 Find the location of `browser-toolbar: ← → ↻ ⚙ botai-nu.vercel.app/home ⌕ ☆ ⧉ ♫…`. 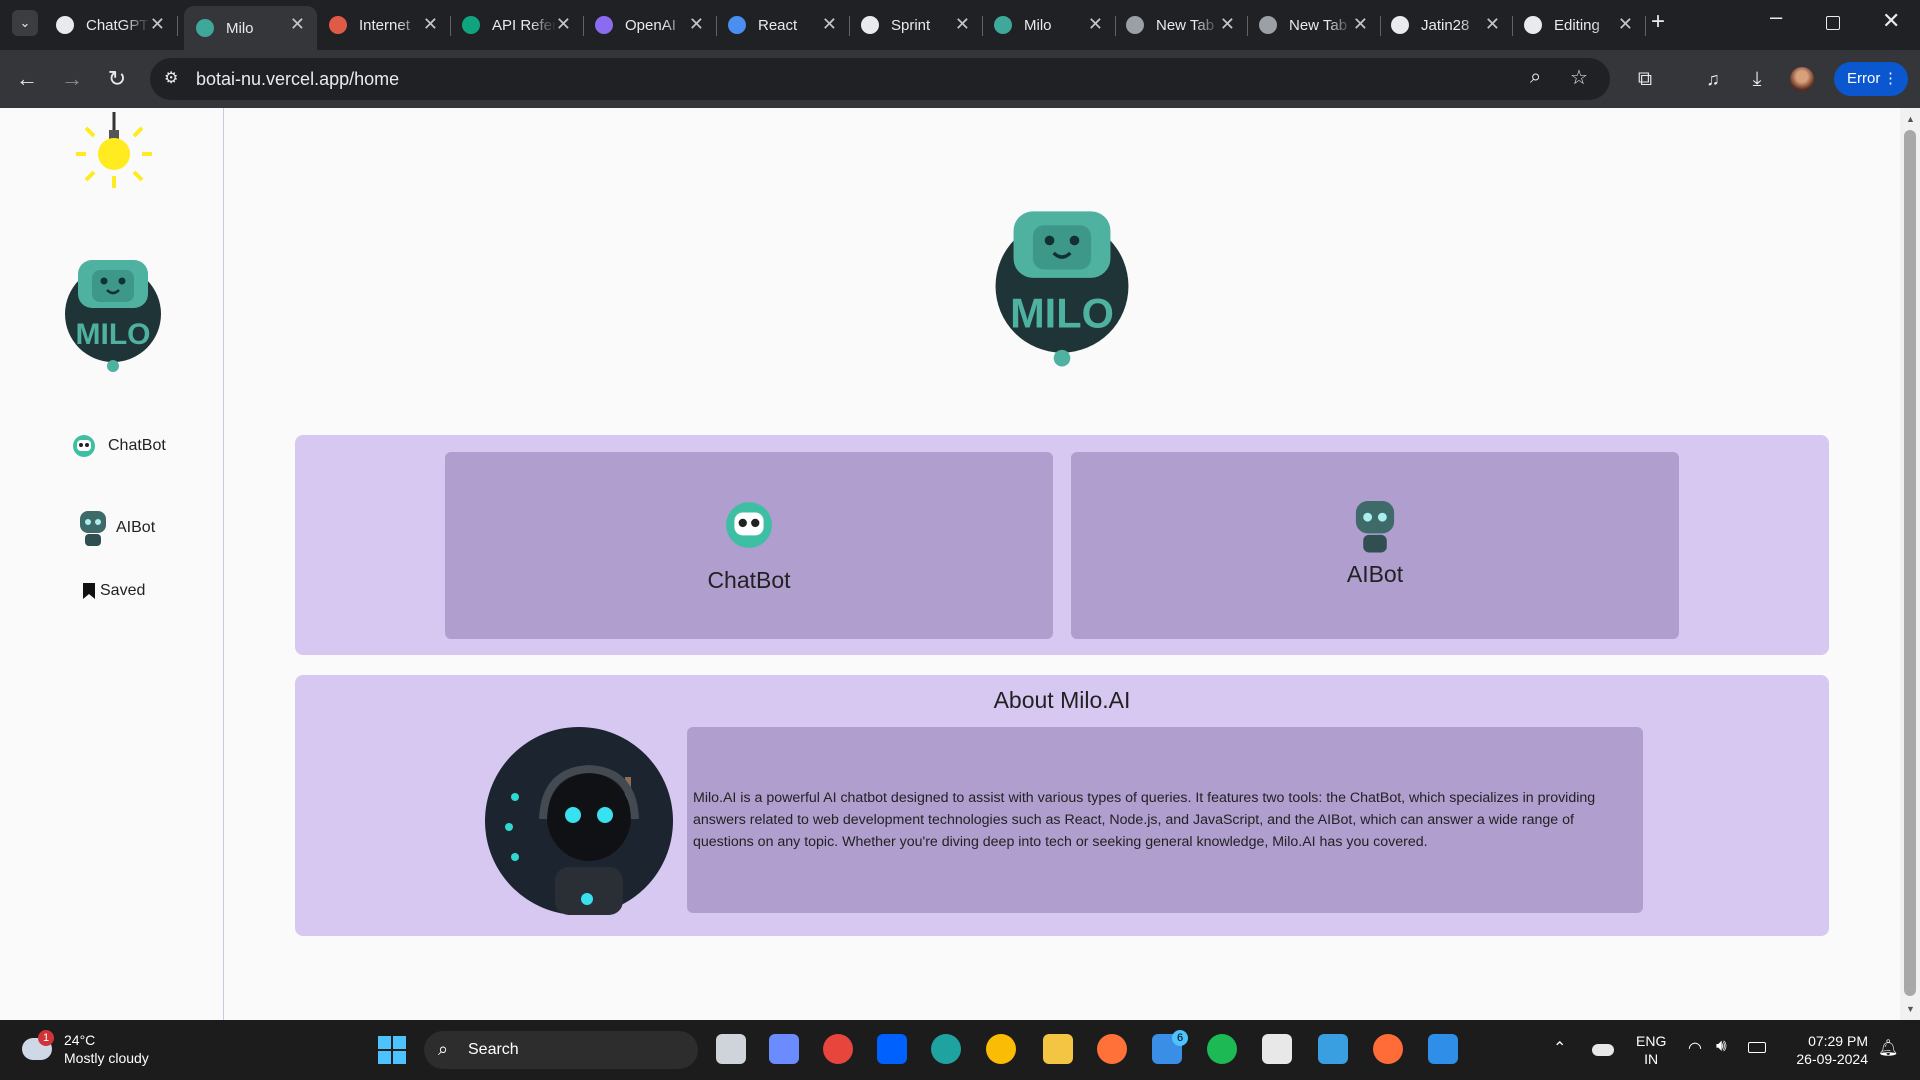

browser-toolbar: ← → ↻ ⚙ botai-nu.vercel.app/home ⌕ ☆ ⧉ ♫… is located at coordinates (960, 79).